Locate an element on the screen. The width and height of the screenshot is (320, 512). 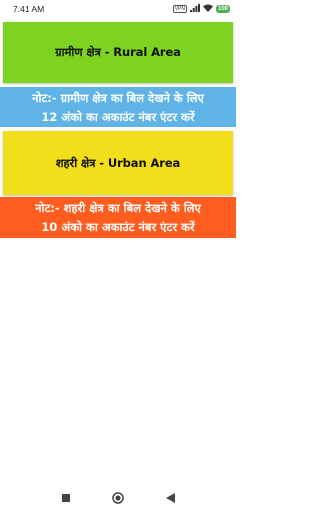
rural-area-label: ग्रामीण क्षेत्र - Rural Area is located at coordinates (118, 52).